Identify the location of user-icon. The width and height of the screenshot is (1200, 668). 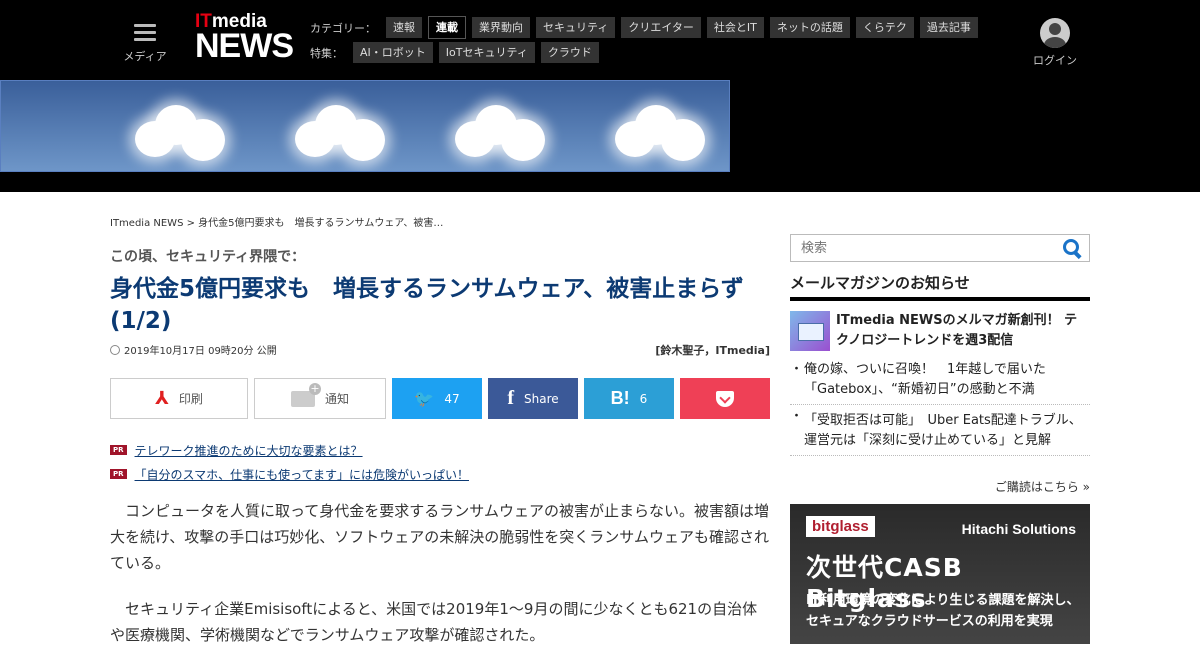
(1055, 33).